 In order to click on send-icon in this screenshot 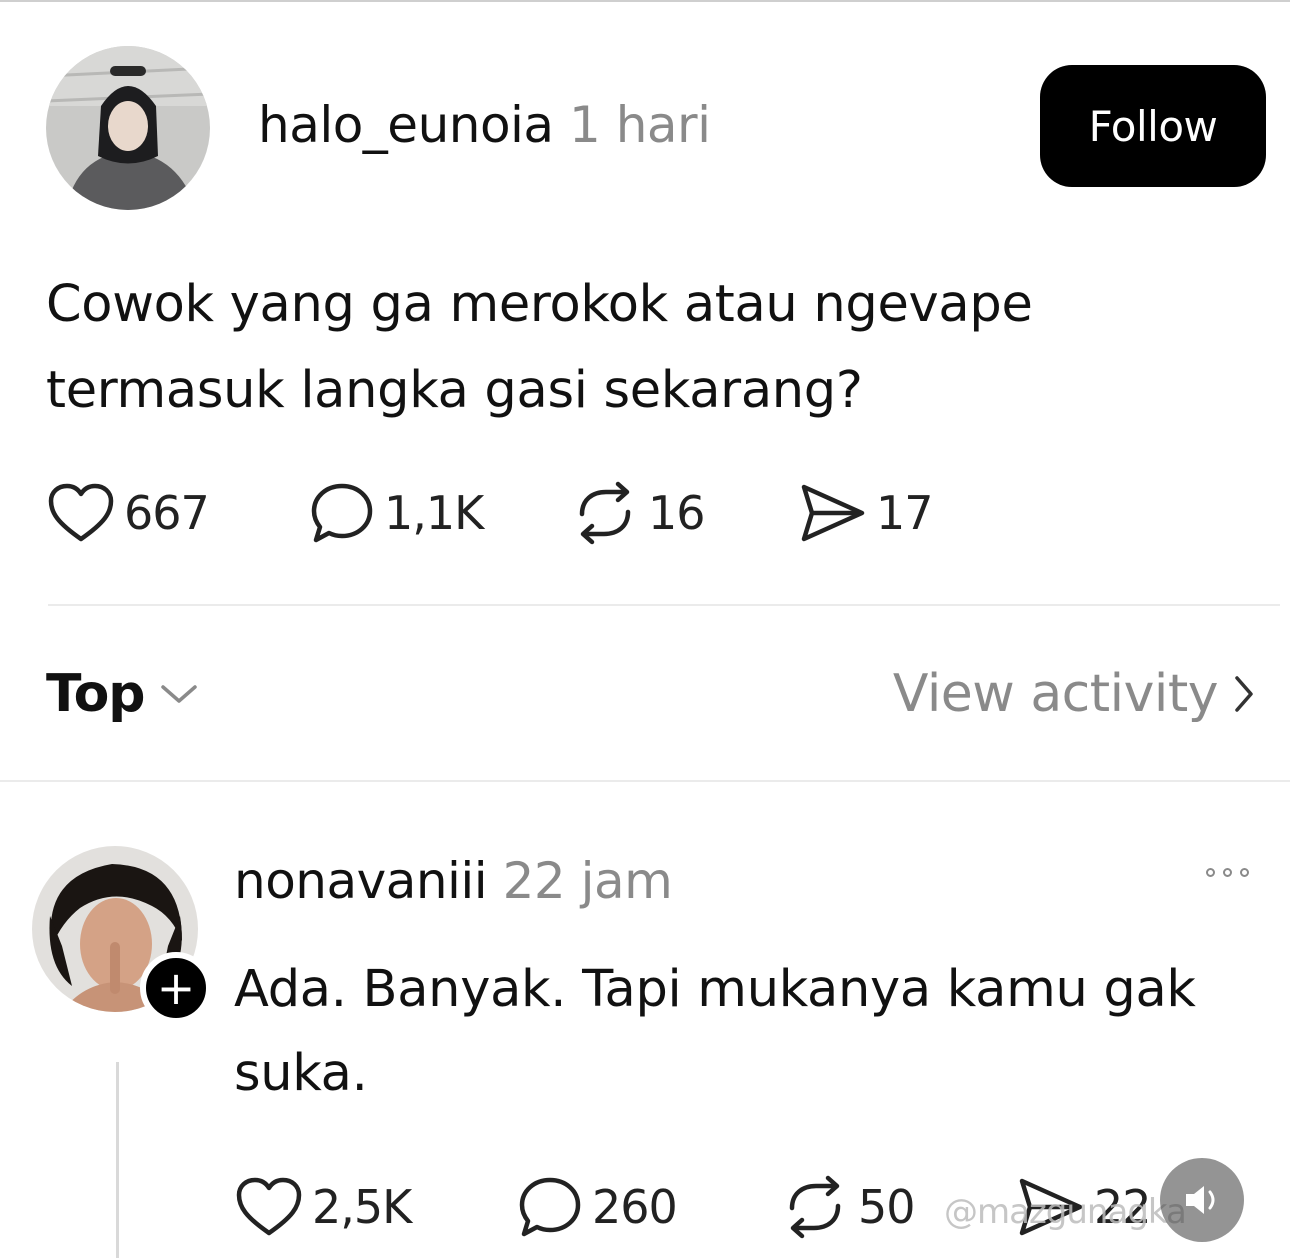, I will do `click(833, 513)`.